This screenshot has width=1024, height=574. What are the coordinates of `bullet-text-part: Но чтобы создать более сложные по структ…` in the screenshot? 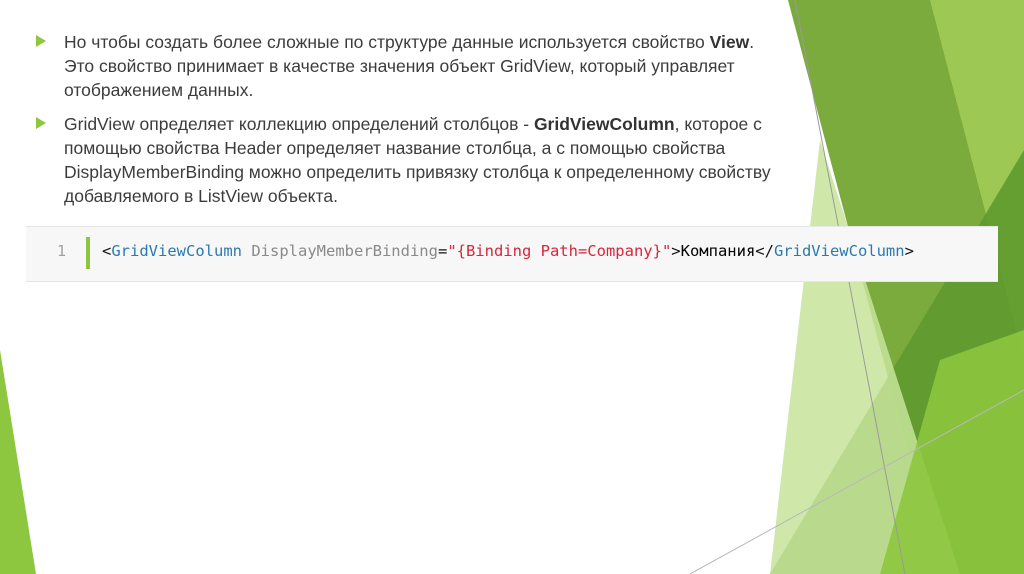 It's located at (387, 42).